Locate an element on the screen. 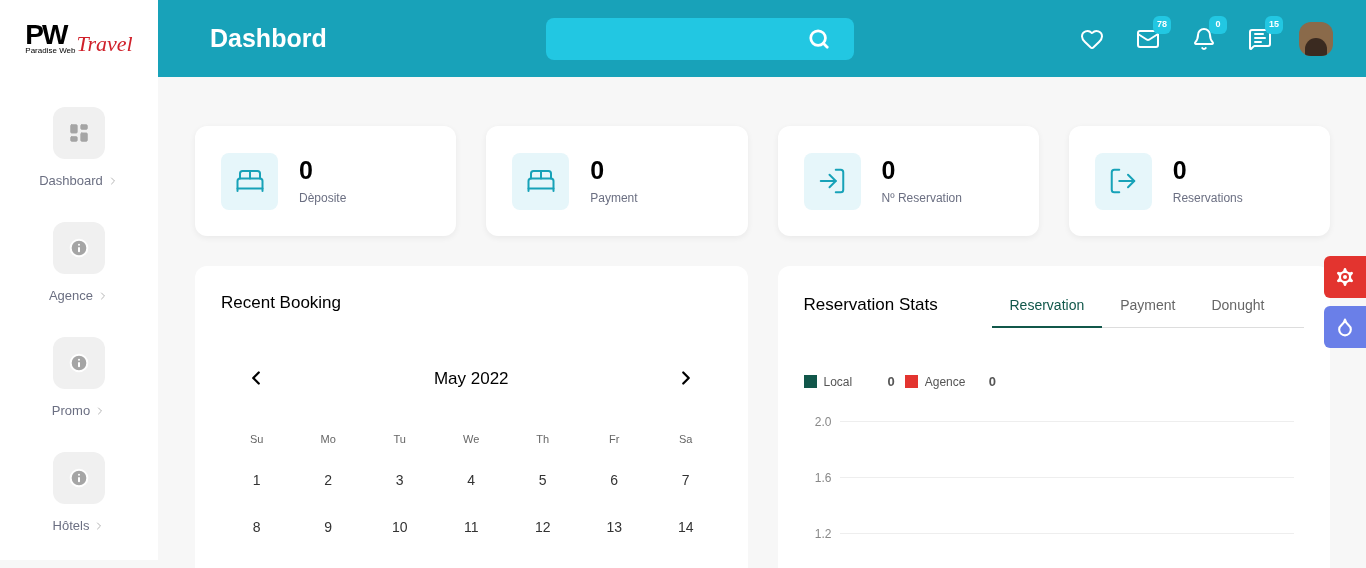  calendar-day: 10 is located at coordinates (400, 527).